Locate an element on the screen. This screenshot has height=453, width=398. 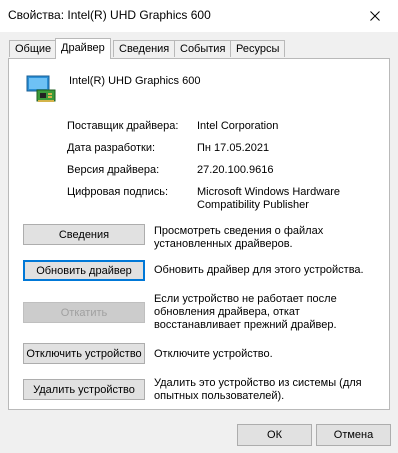
uninstall-device-button: Удалить устройство is located at coordinates (84, 389).